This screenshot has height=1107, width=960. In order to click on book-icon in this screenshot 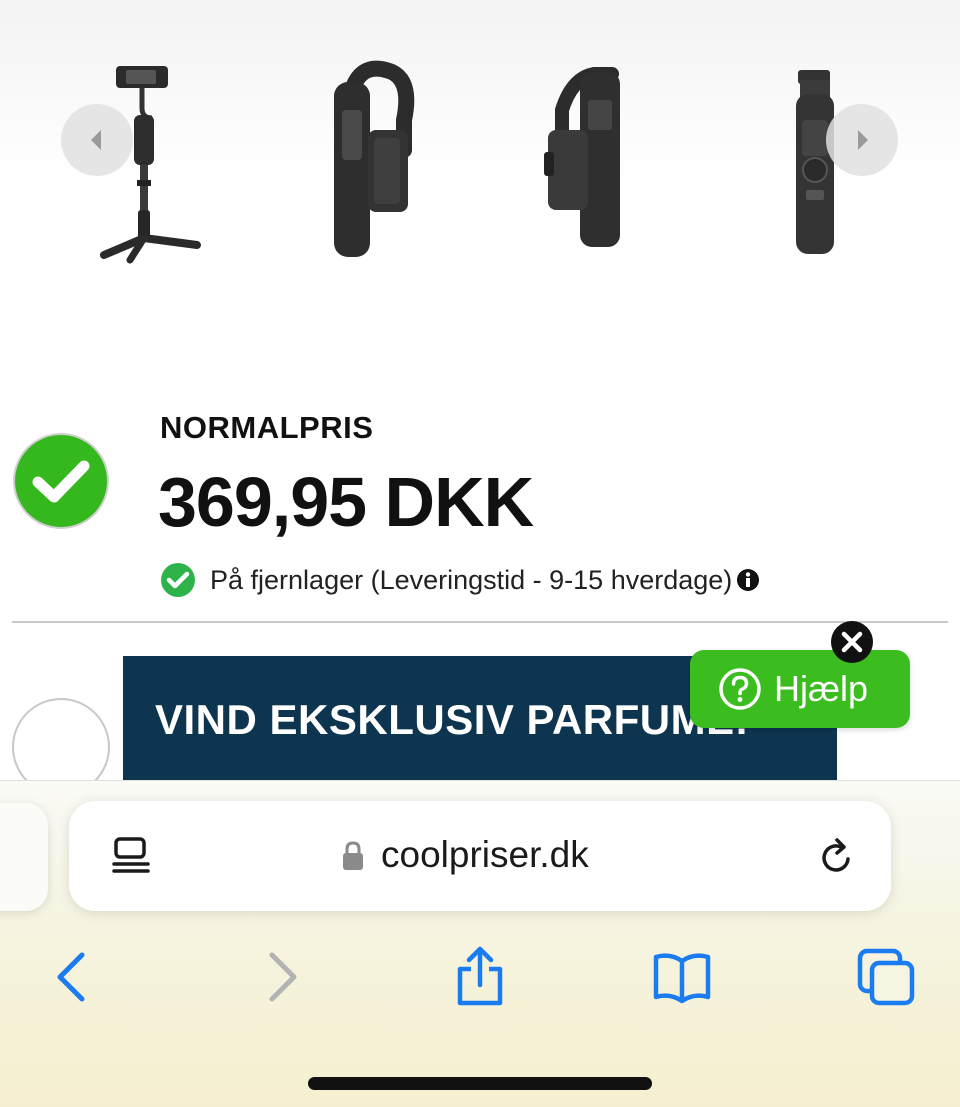, I will do `click(682, 978)`.